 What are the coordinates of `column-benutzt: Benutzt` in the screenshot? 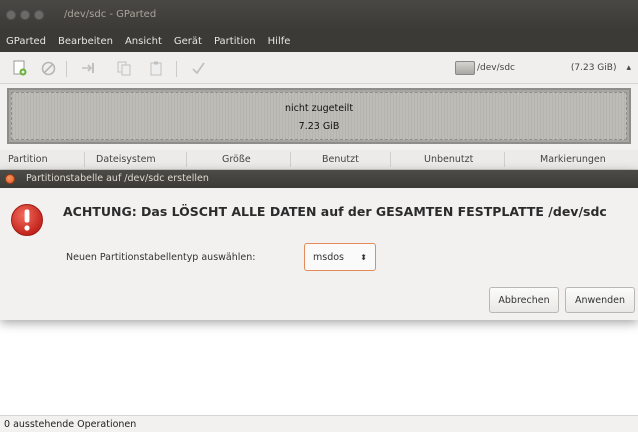 It's located at (340, 159).